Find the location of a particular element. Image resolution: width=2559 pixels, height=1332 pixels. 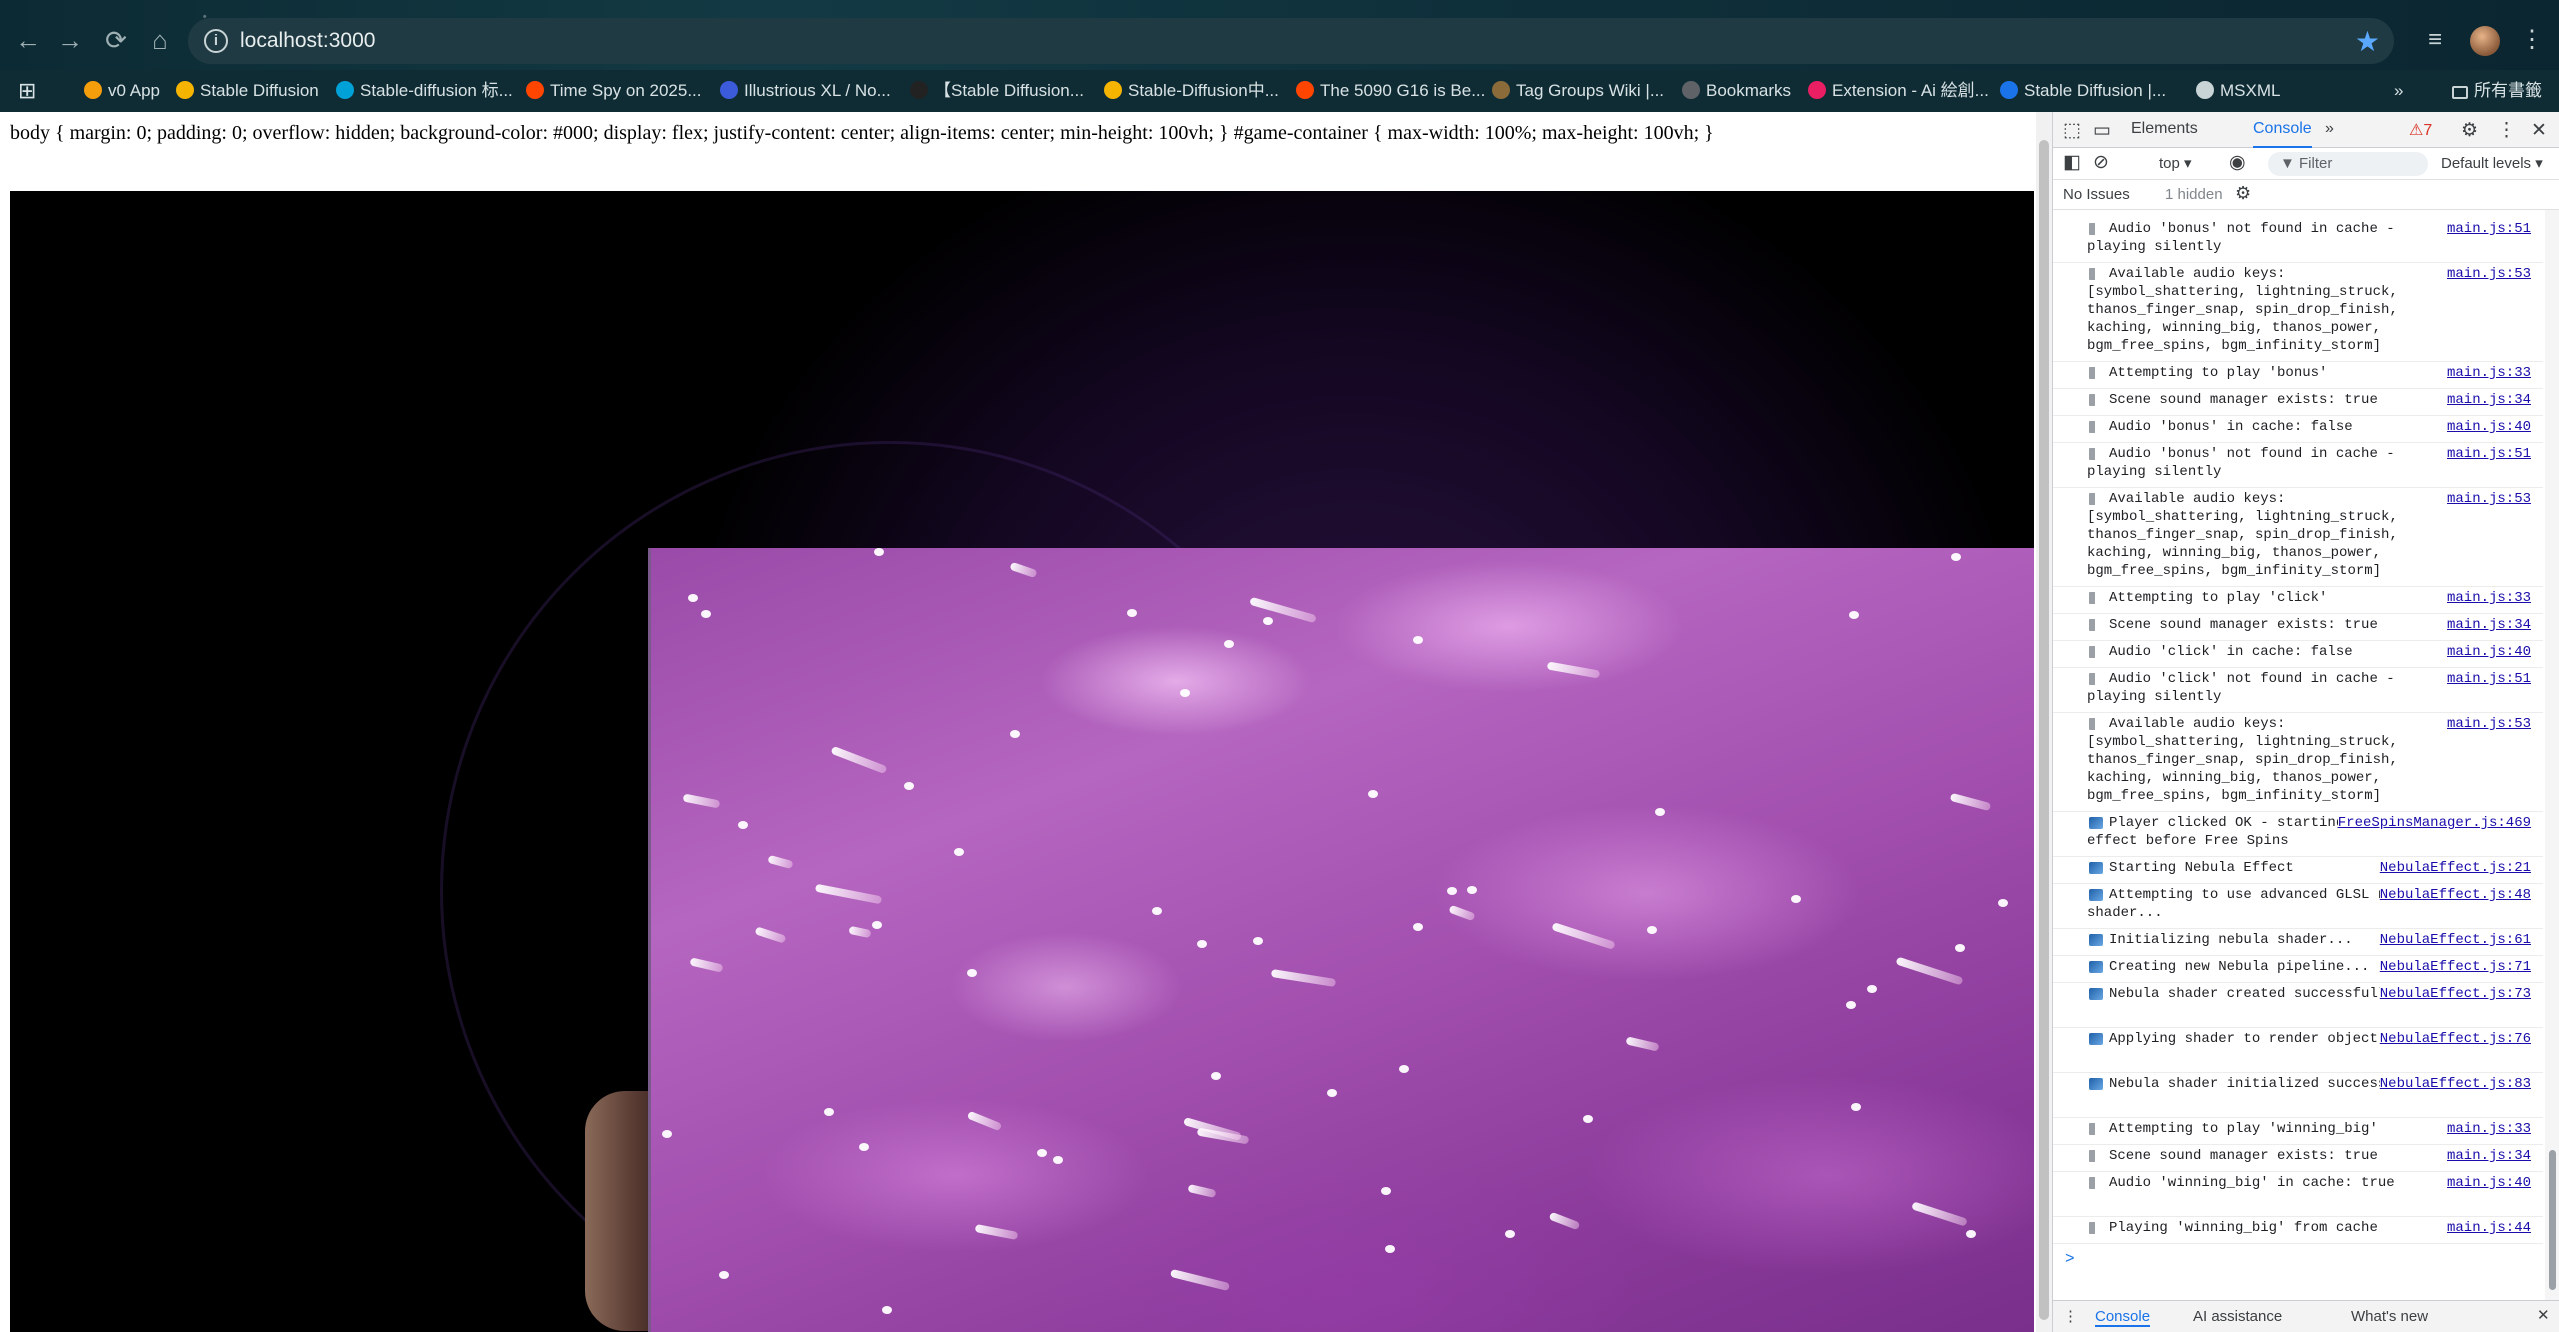

bookmark-star-icon: ★ is located at coordinates (2367, 41).